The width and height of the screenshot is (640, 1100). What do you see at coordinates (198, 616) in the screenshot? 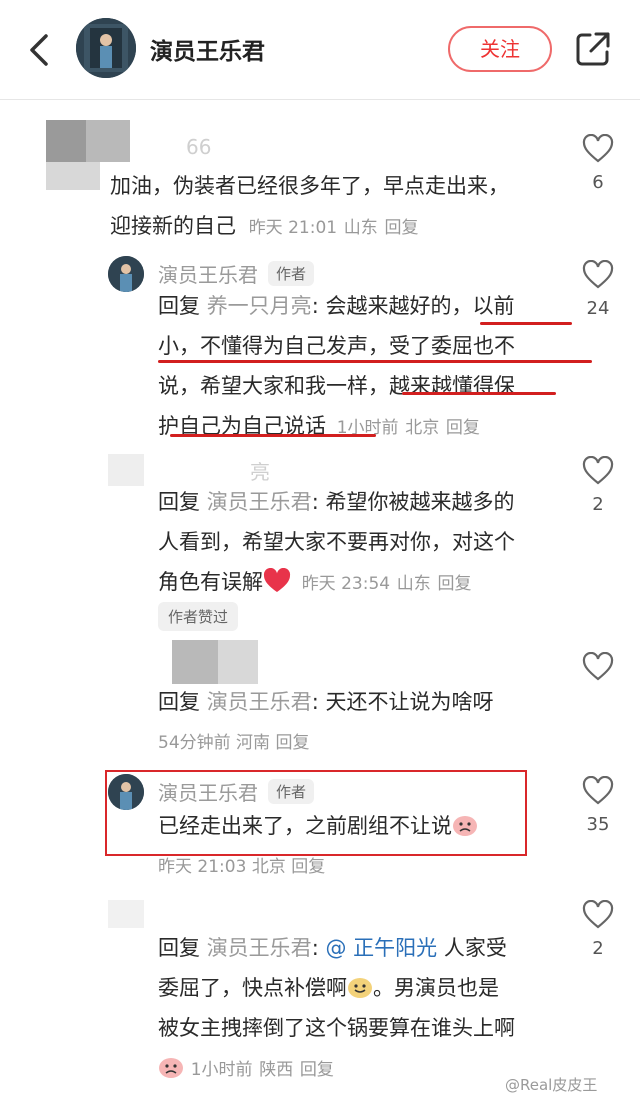
I see `liked-by-author-badge: 作者赞过` at bounding box center [198, 616].